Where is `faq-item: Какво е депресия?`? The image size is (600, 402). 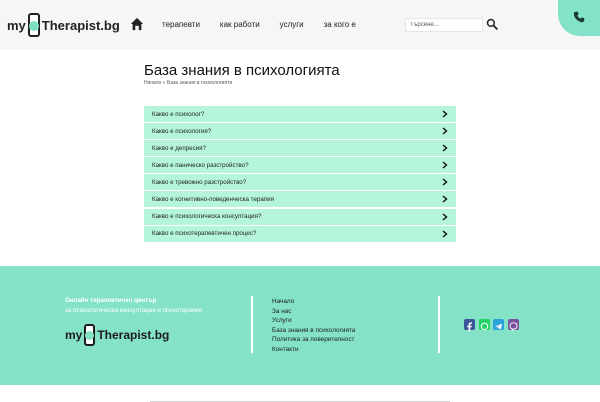 faq-item: Какво е депресия? is located at coordinates (300, 148).